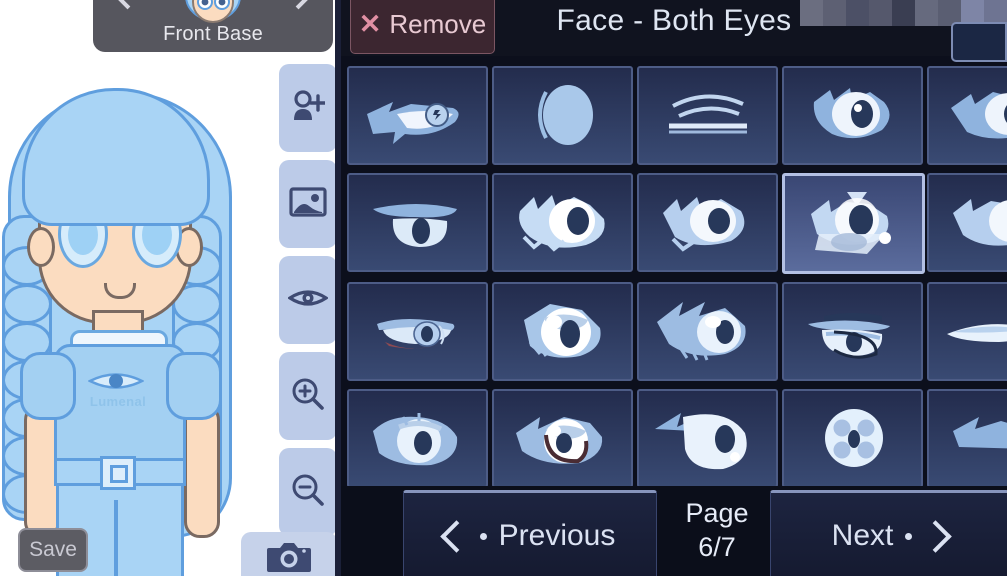 Image resolution: width=1007 pixels, height=576 pixels. I want to click on zoom-out-button, so click(308, 492).